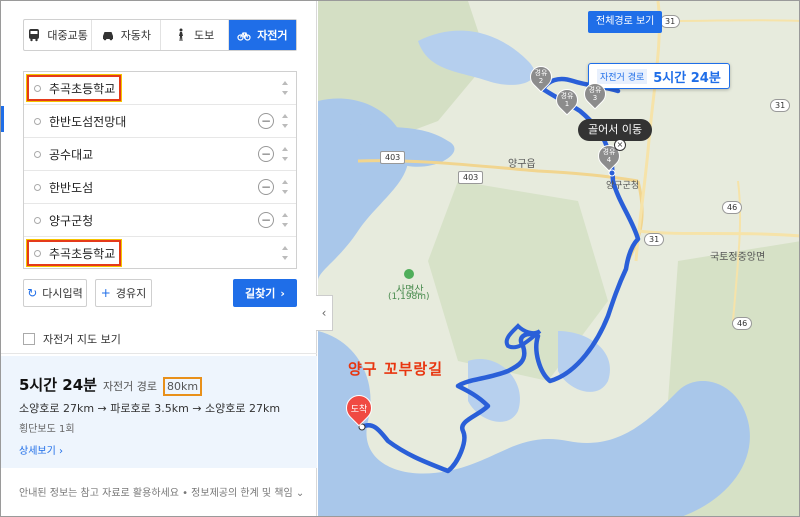 The width and height of the screenshot is (800, 517). Describe the element at coordinates (62, 293) in the screenshot. I see `reset-label: 다시입력` at that location.